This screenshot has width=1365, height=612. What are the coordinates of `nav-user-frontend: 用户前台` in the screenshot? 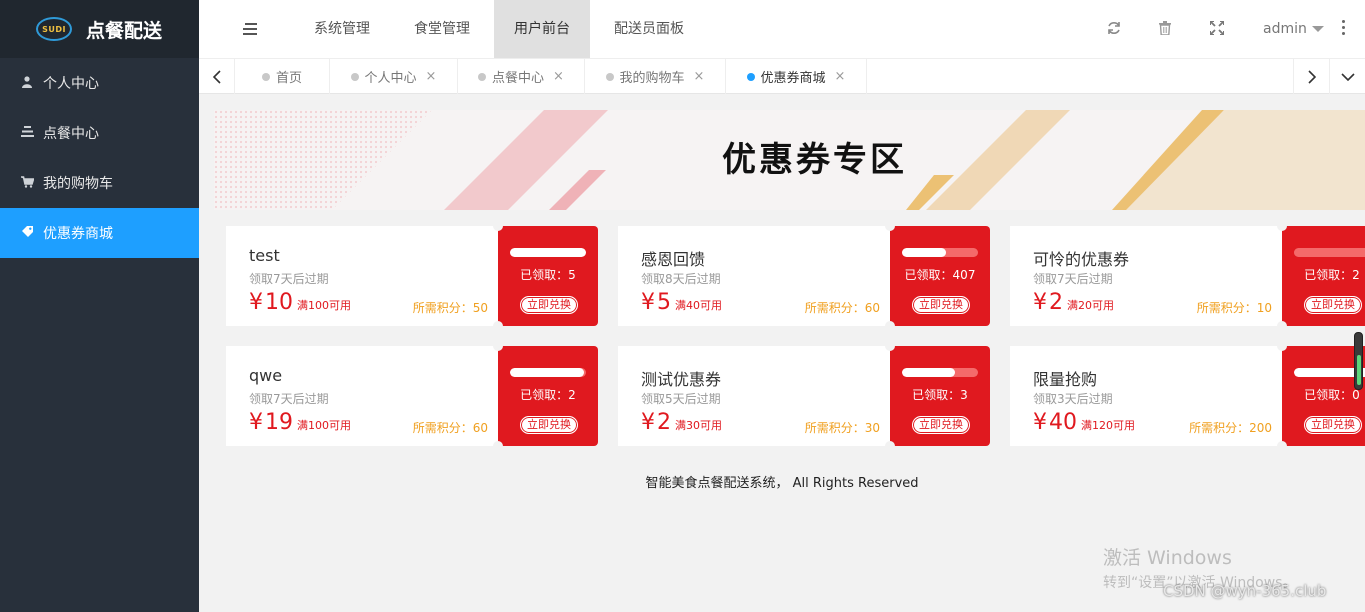 It's located at (542, 29).